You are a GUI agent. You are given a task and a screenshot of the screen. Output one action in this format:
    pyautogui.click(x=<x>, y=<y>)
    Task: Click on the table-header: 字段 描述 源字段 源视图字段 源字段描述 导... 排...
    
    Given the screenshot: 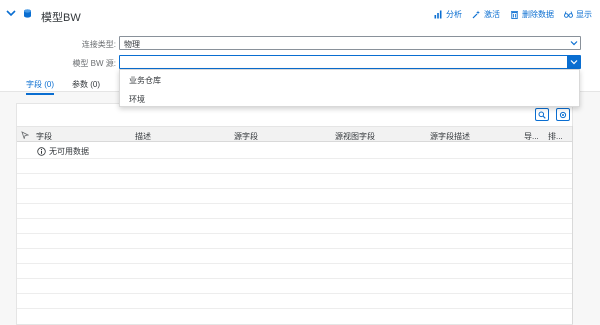 What is the action you would take?
    pyautogui.click(x=294, y=134)
    